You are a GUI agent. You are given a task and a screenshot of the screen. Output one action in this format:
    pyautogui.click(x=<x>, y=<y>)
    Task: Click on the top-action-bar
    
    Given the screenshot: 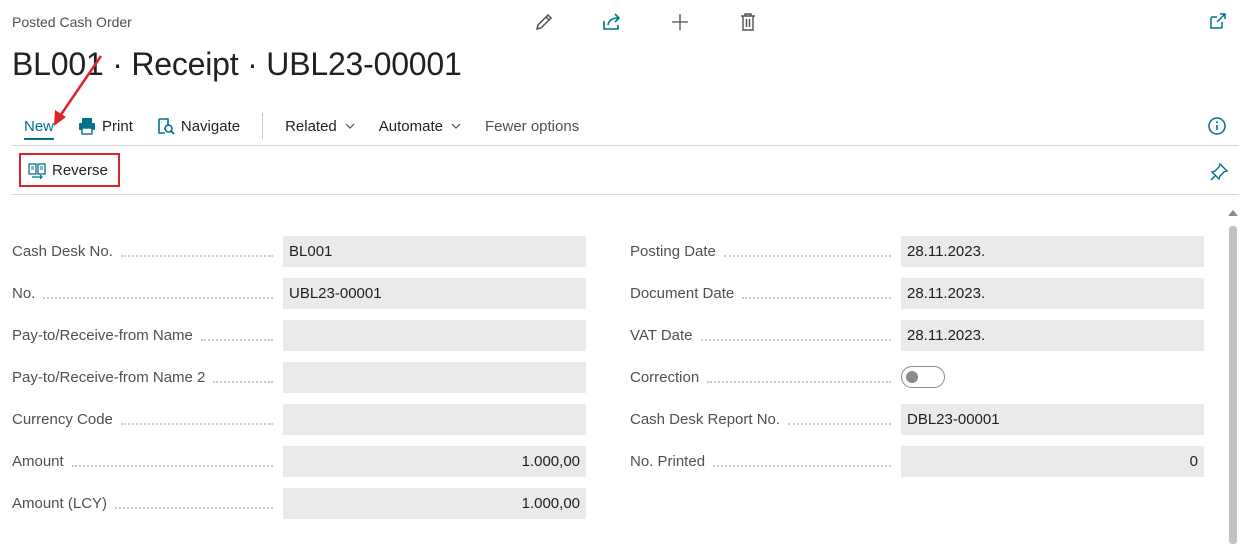 What is the action you would take?
    pyautogui.click(x=646, y=22)
    